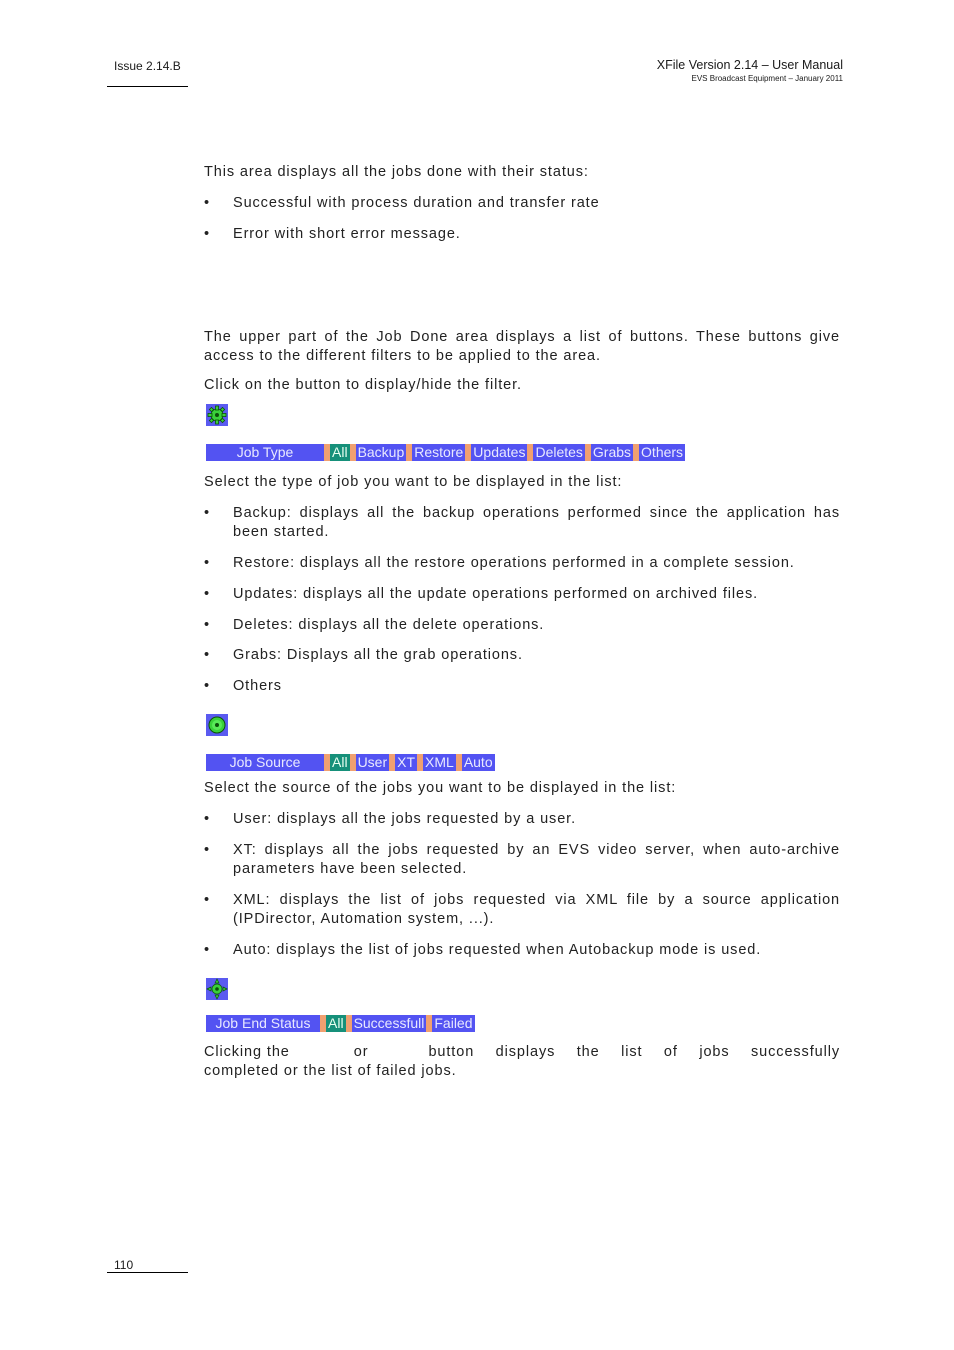 The width and height of the screenshot is (954, 1350). I want to click on source-circle-icon, so click(217, 725).